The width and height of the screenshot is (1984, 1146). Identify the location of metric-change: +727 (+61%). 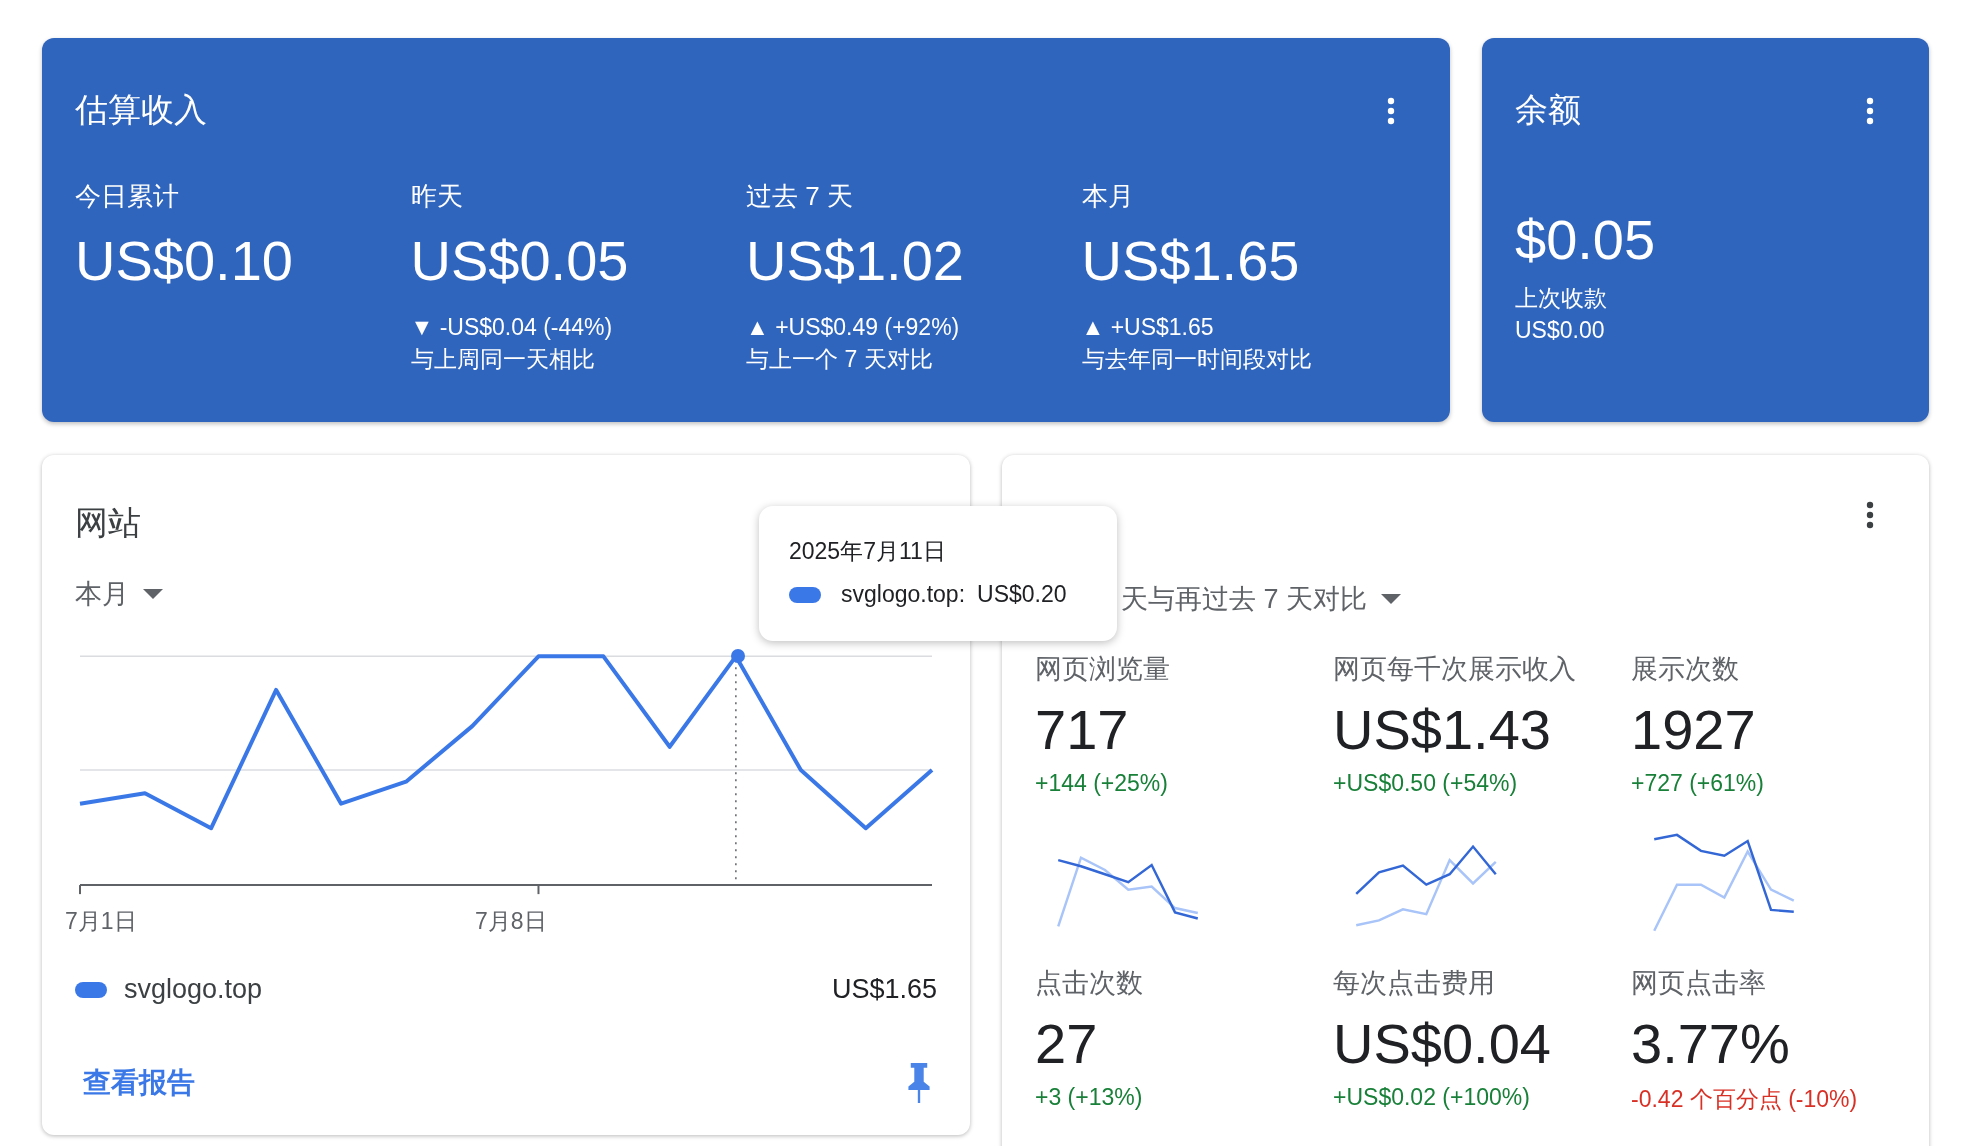
(1698, 783).